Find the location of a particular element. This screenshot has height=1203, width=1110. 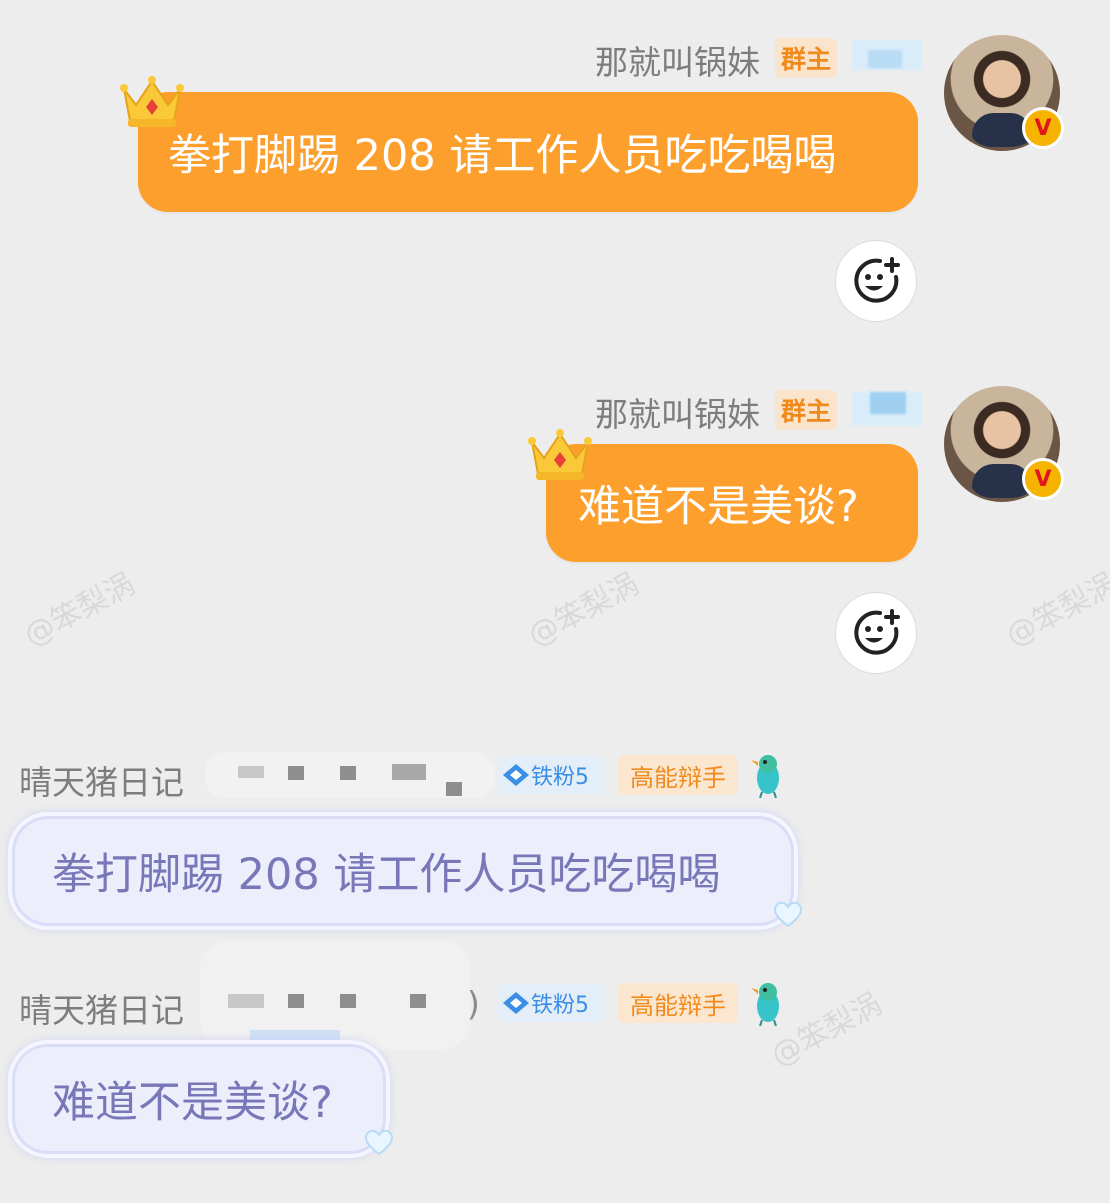

paren-close: ) is located at coordinates (473, 1003).